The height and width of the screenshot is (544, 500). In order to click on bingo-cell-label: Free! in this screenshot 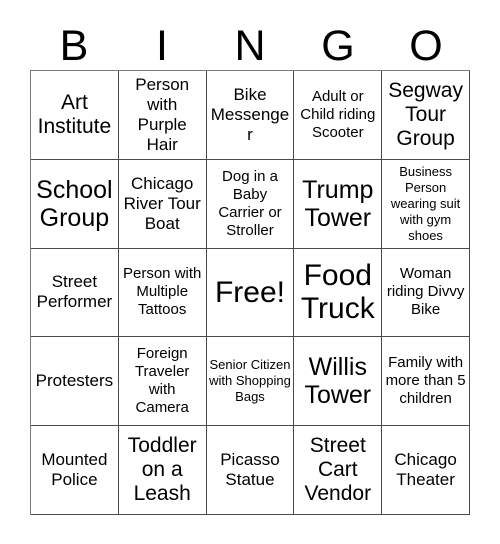, I will do `click(249, 292)`.